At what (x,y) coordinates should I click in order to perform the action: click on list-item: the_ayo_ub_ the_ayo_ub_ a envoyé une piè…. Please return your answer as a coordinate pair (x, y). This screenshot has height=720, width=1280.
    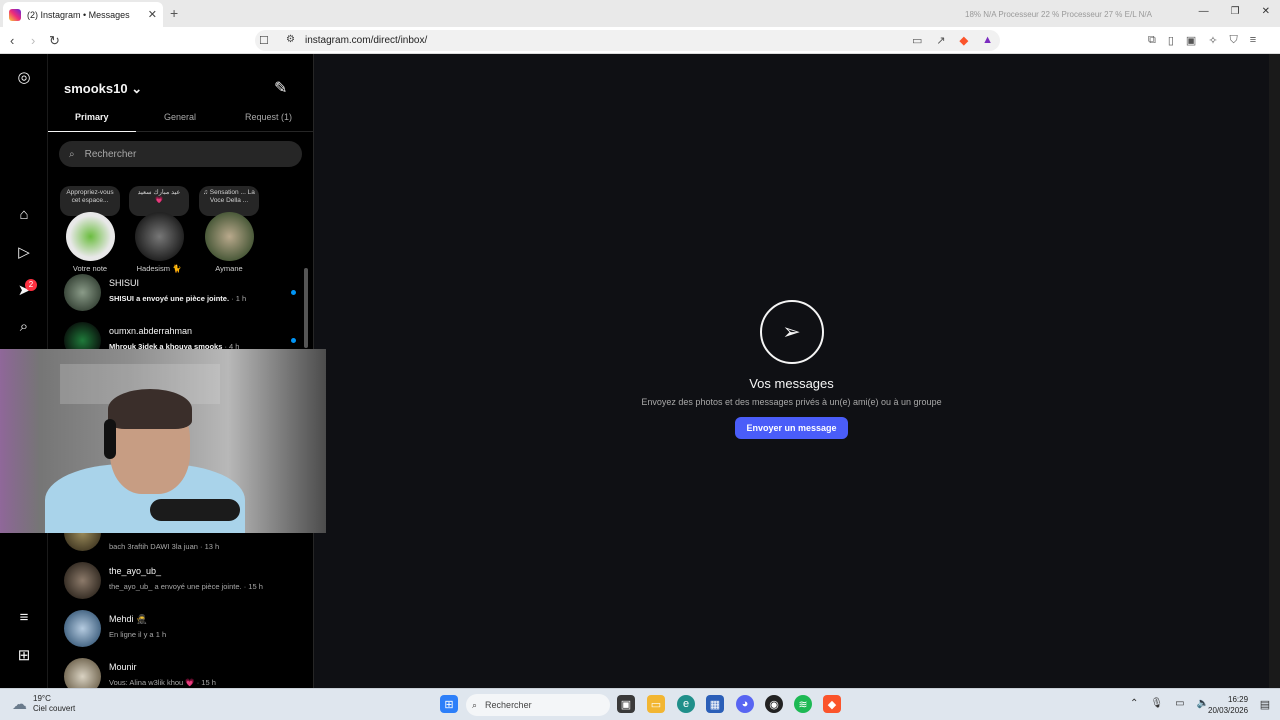
    Looking at the image, I should click on (180, 584).